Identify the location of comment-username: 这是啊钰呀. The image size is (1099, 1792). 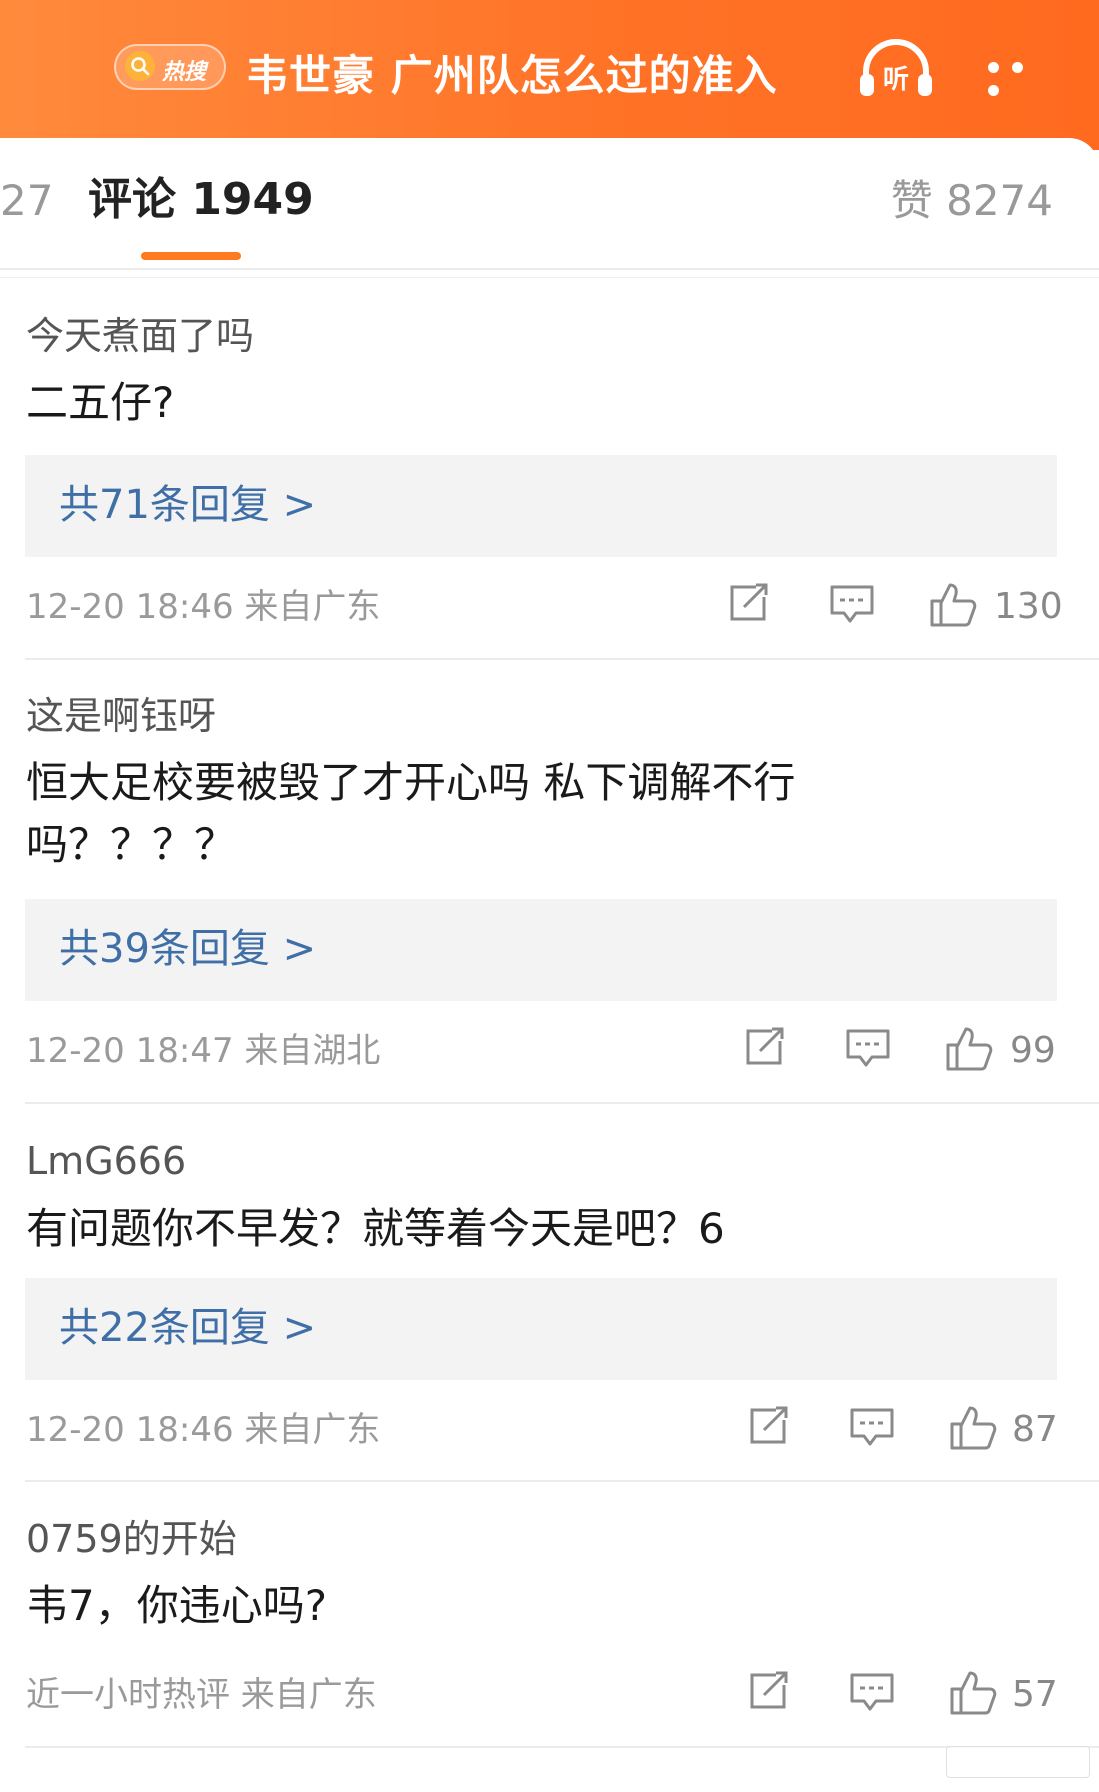
(121, 716).